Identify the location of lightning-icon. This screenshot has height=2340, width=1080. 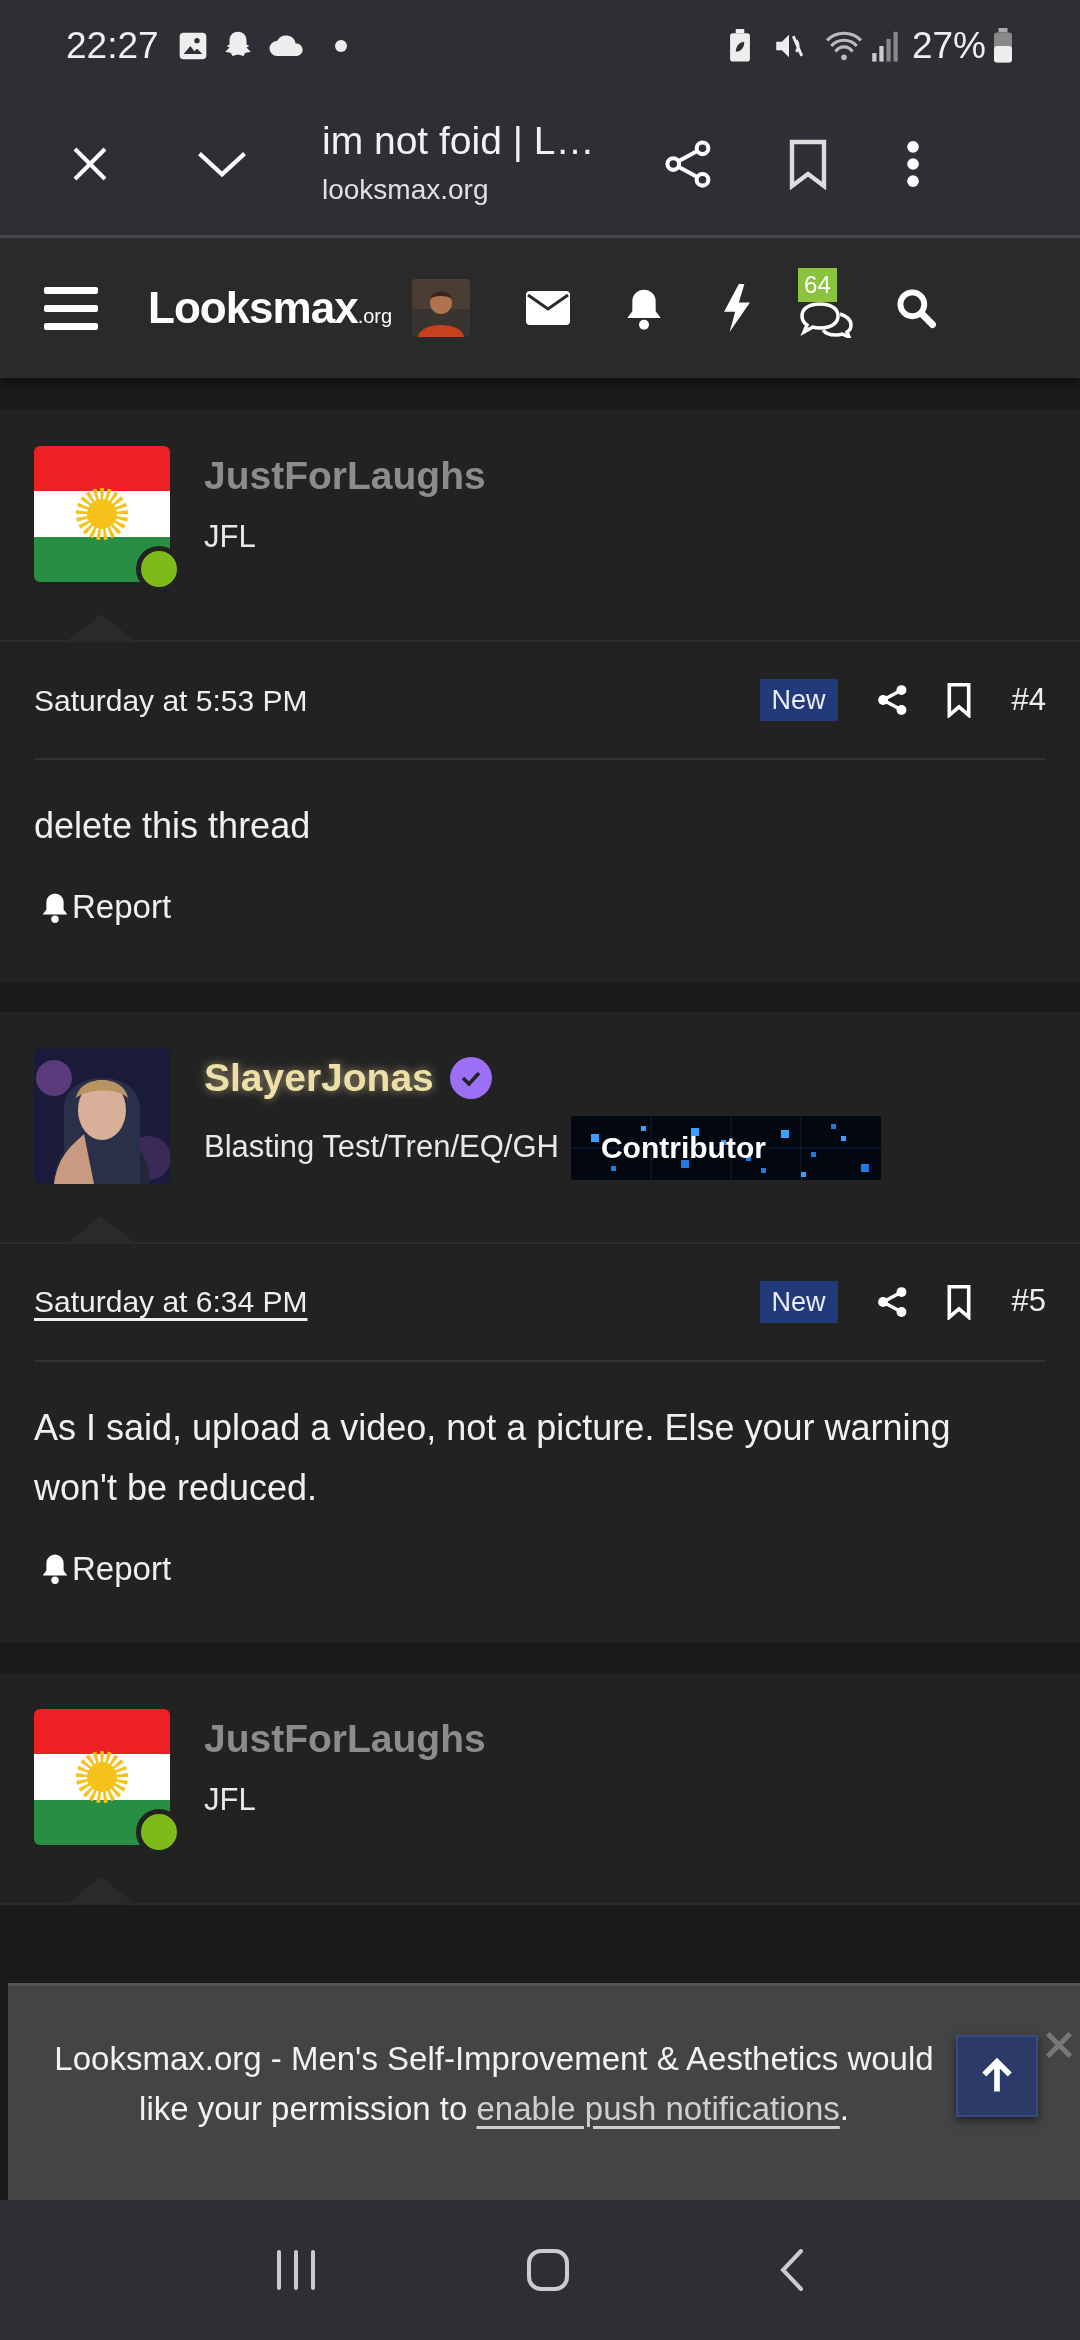
(737, 308).